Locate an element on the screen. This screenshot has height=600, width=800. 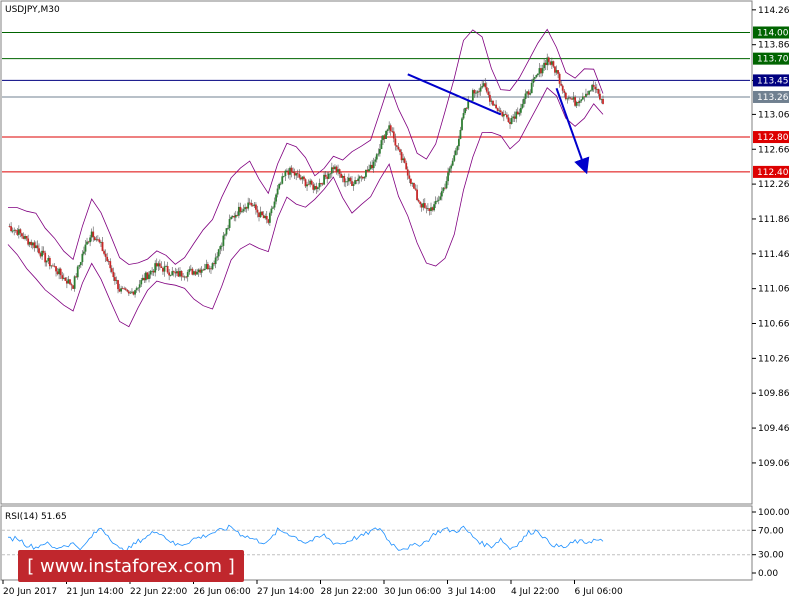
price-axis-tick-label: 113.06 is located at coordinates (774, 115).